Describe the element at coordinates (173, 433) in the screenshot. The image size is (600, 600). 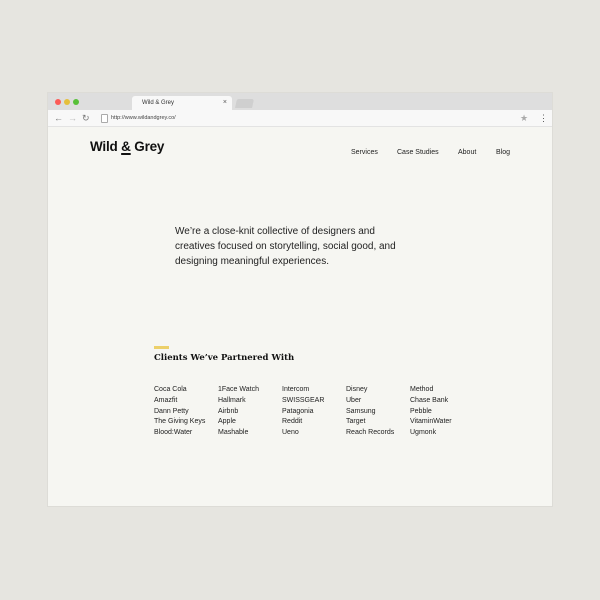
I see `client-name: Blood:Water` at that location.